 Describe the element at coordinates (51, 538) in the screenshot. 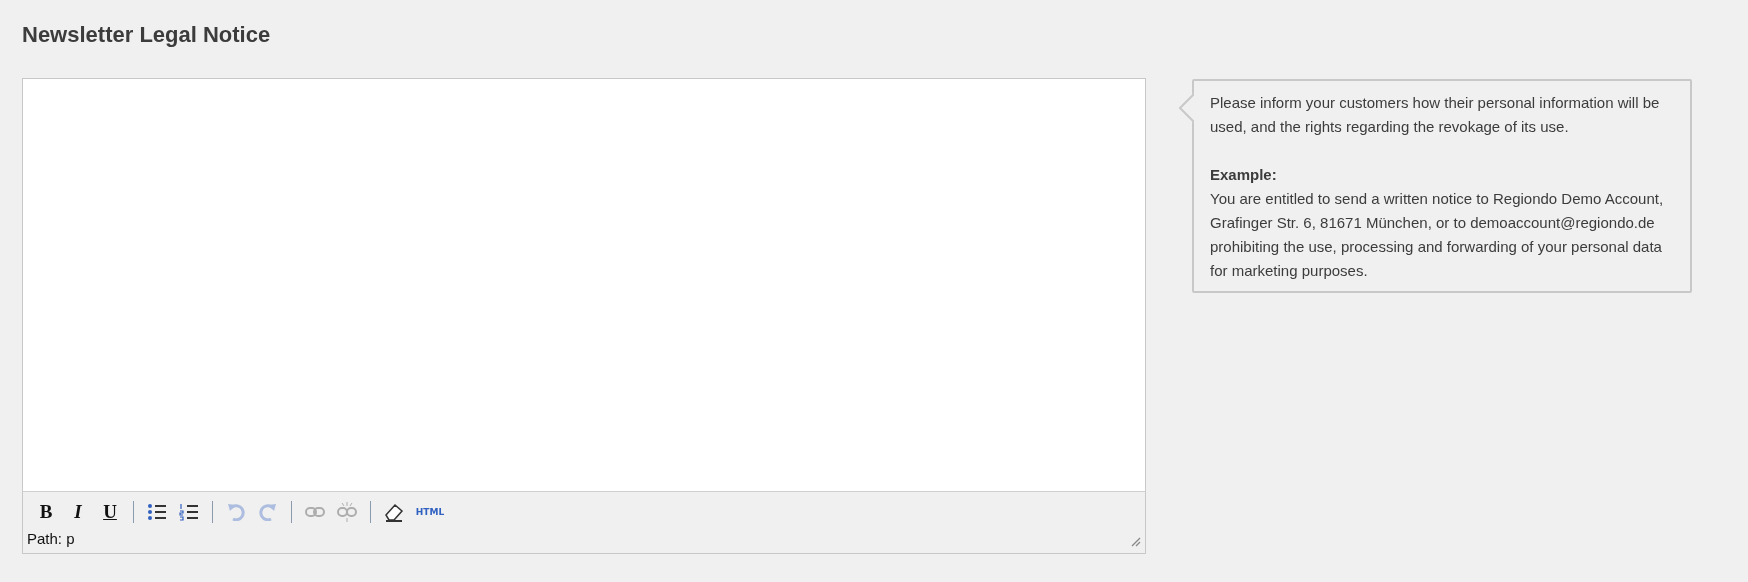

I see `element-path: Path: p` at that location.